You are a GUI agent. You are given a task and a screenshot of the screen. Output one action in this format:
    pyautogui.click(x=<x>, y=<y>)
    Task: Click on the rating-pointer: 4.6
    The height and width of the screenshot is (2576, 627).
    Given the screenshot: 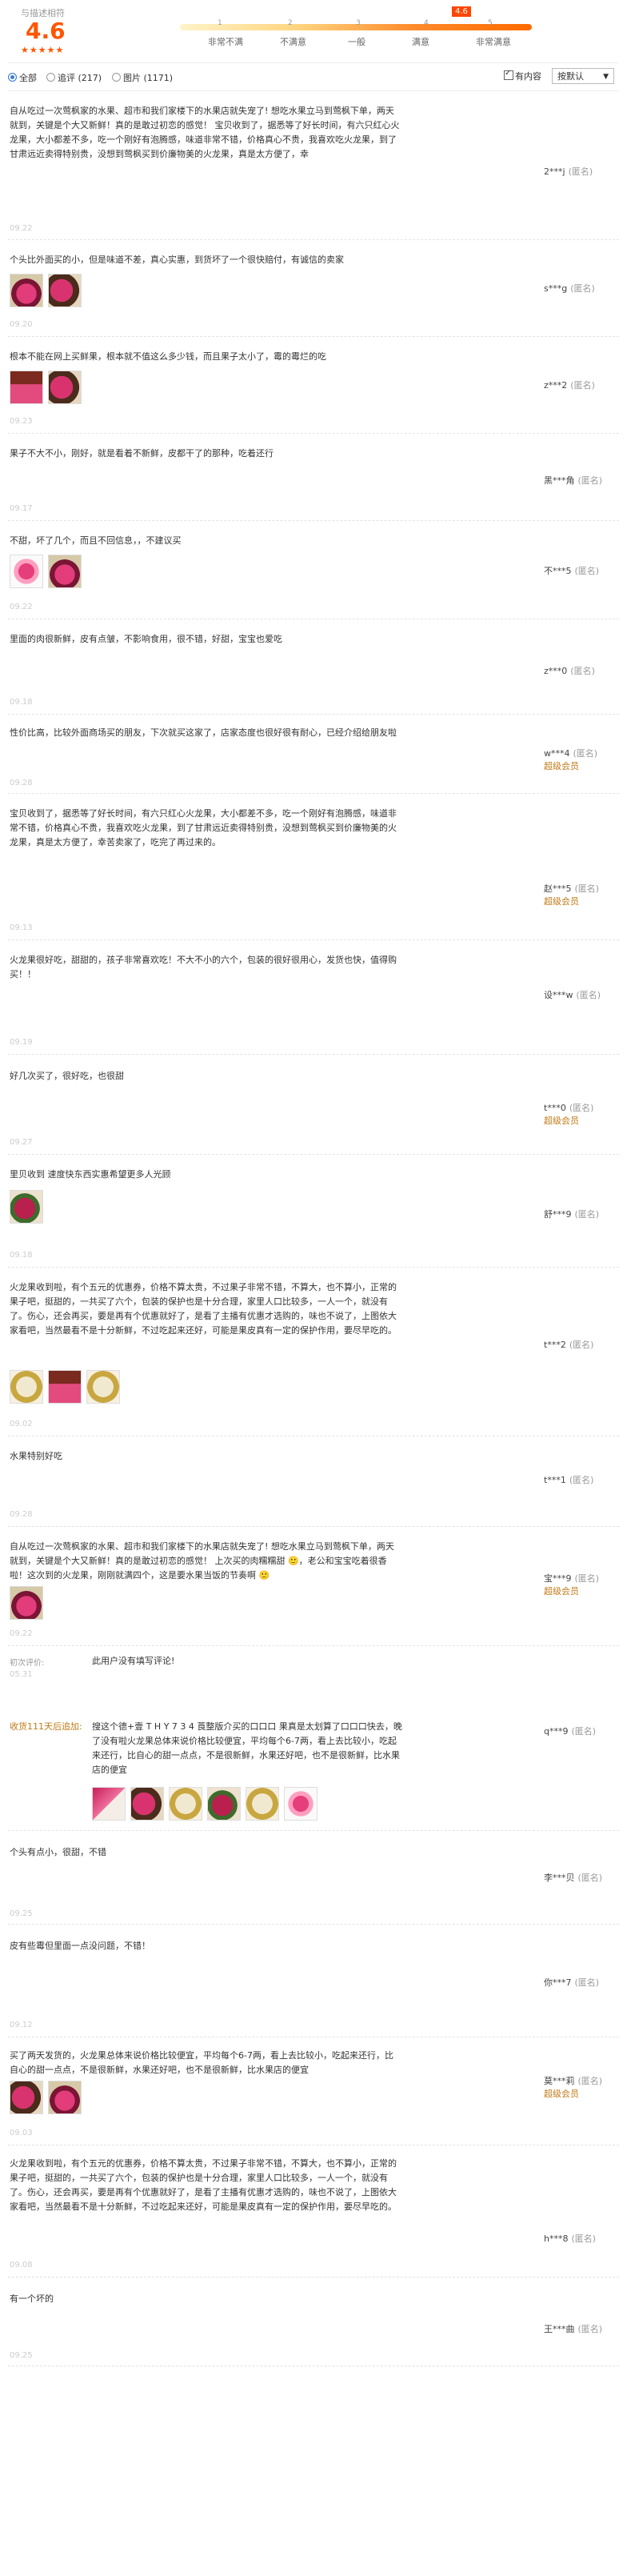 What is the action you would take?
    pyautogui.click(x=462, y=11)
    